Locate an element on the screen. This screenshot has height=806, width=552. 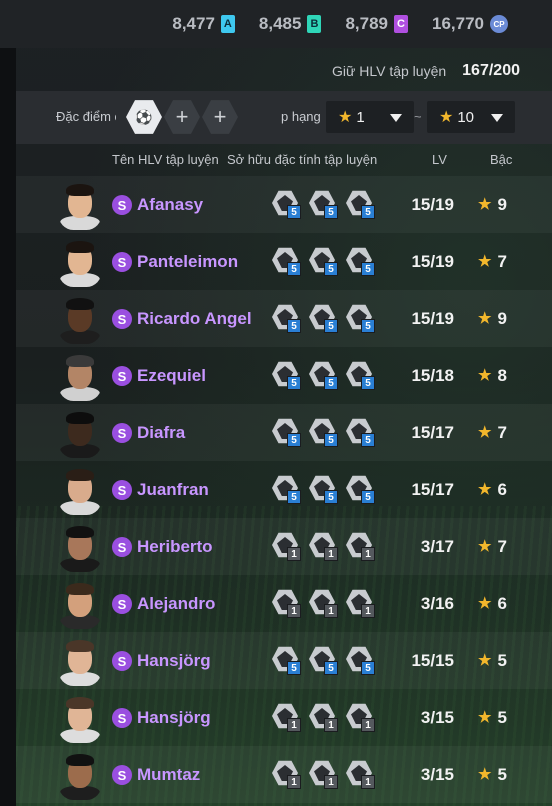
coach-row: S Ricardo Angel 5 5 5 15/19 ★ 9 is located at coordinates (284, 318).